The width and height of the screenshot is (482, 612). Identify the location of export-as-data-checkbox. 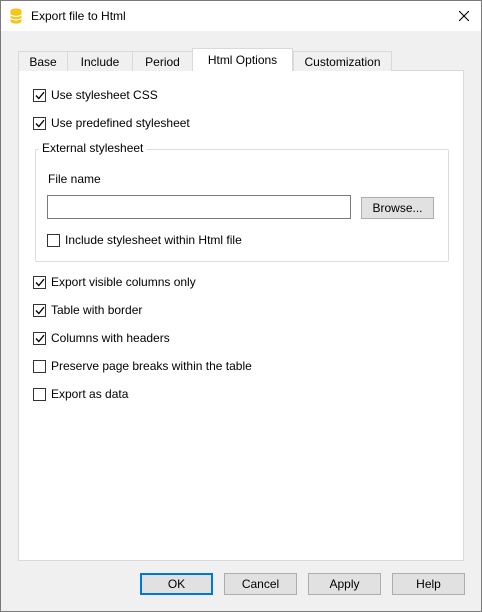
(39, 394).